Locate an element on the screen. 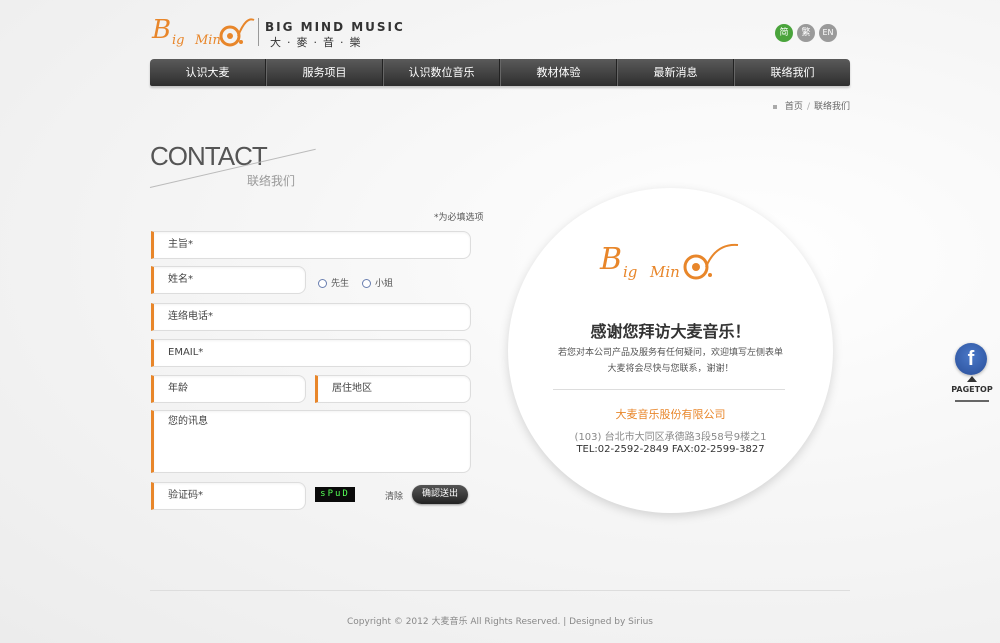  pagetop-button: PAGETOP is located at coordinates (972, 389).